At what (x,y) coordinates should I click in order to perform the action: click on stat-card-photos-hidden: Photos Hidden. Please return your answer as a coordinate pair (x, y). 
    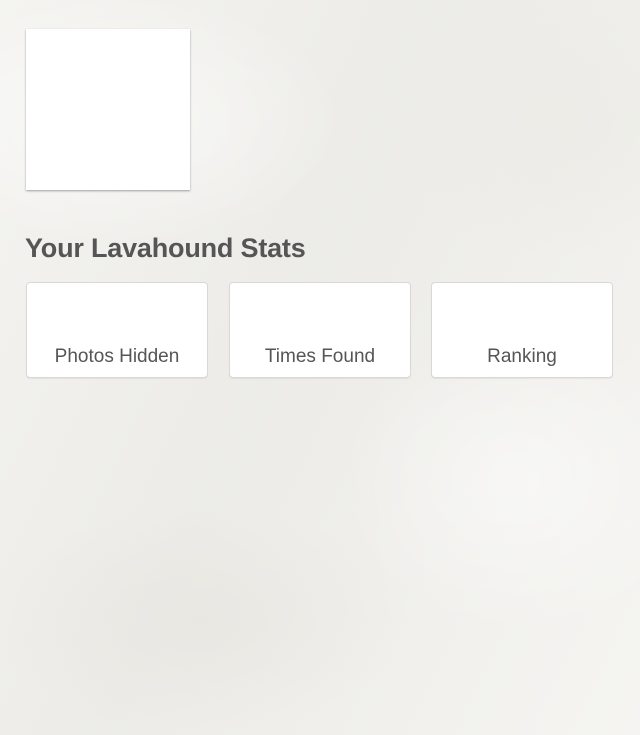
    Looking at the image, I should click on (117, 330).